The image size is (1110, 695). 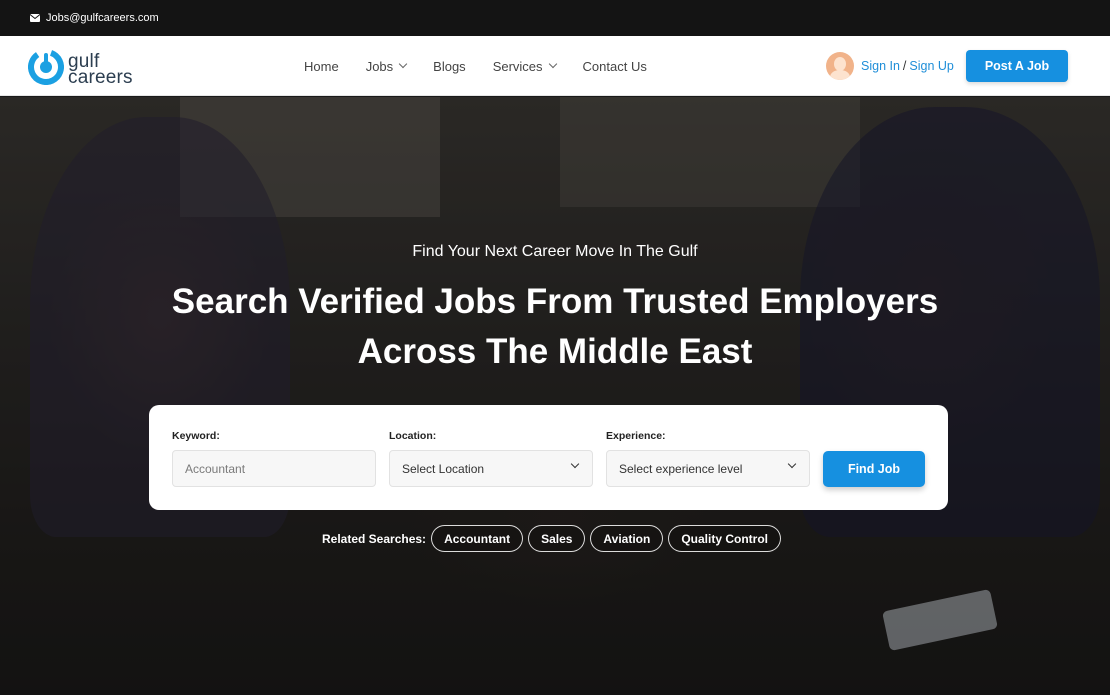 I want to click on keyword-label: Keyword:, so click(x=196, y=436).